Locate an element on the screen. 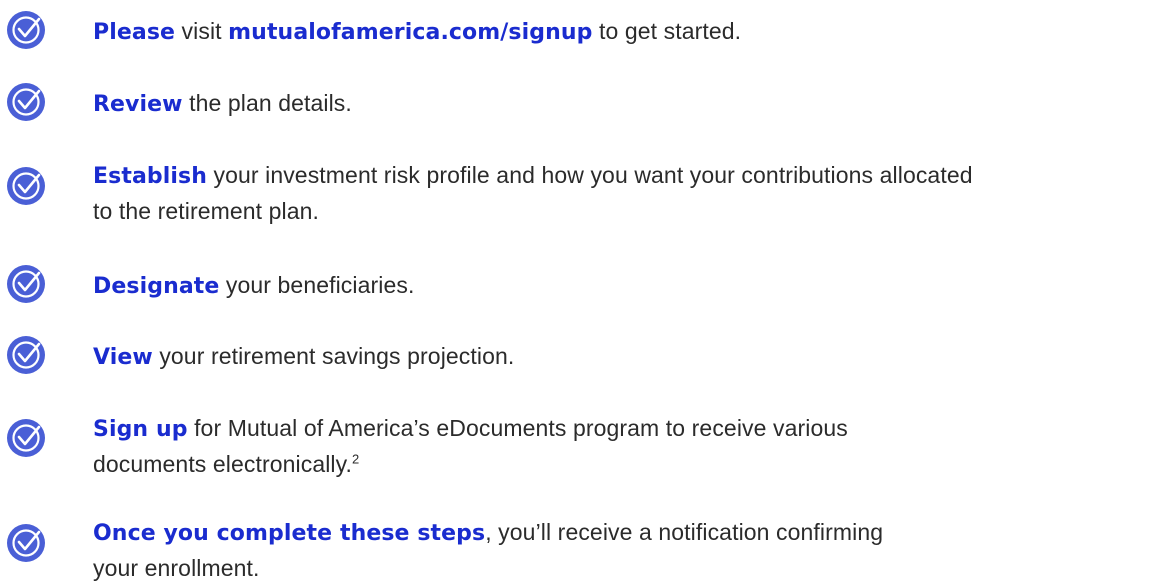 The image size is (1175, 585). step-text: Review the plan details. is located at coordinates (634, 104).